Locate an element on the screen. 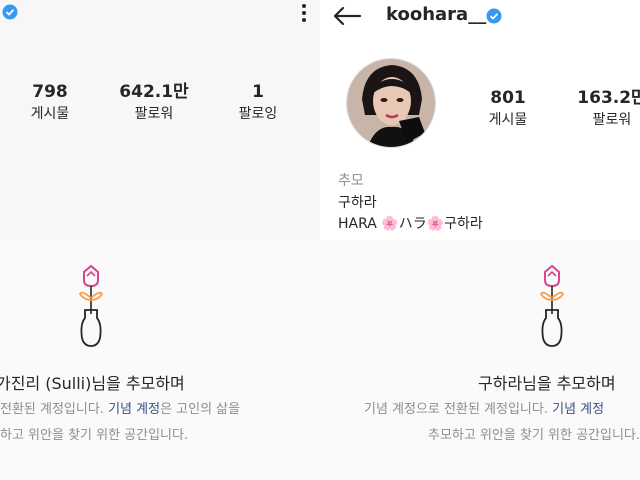 Image resolution: width=640 pixels, height=480 pixels. posts-count: 801 is located at coordinates (508, 98).